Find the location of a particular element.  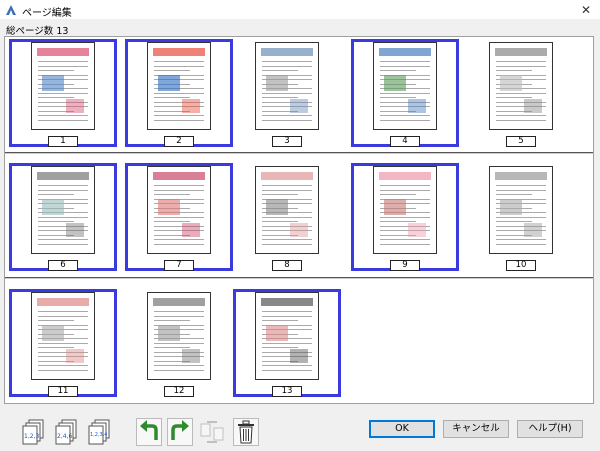

page-number-label: 6 is located at coordinates (63, 265).